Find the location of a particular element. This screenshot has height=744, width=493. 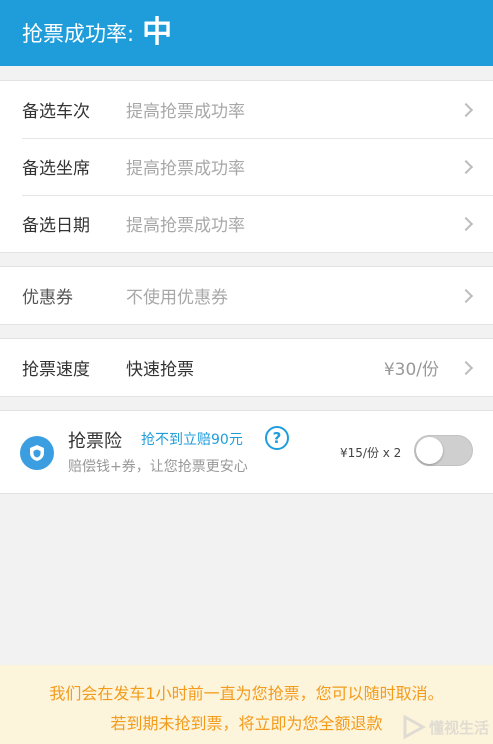

insurance-tag: 抢不到立赔90元 is located at coordinates (192, 440).